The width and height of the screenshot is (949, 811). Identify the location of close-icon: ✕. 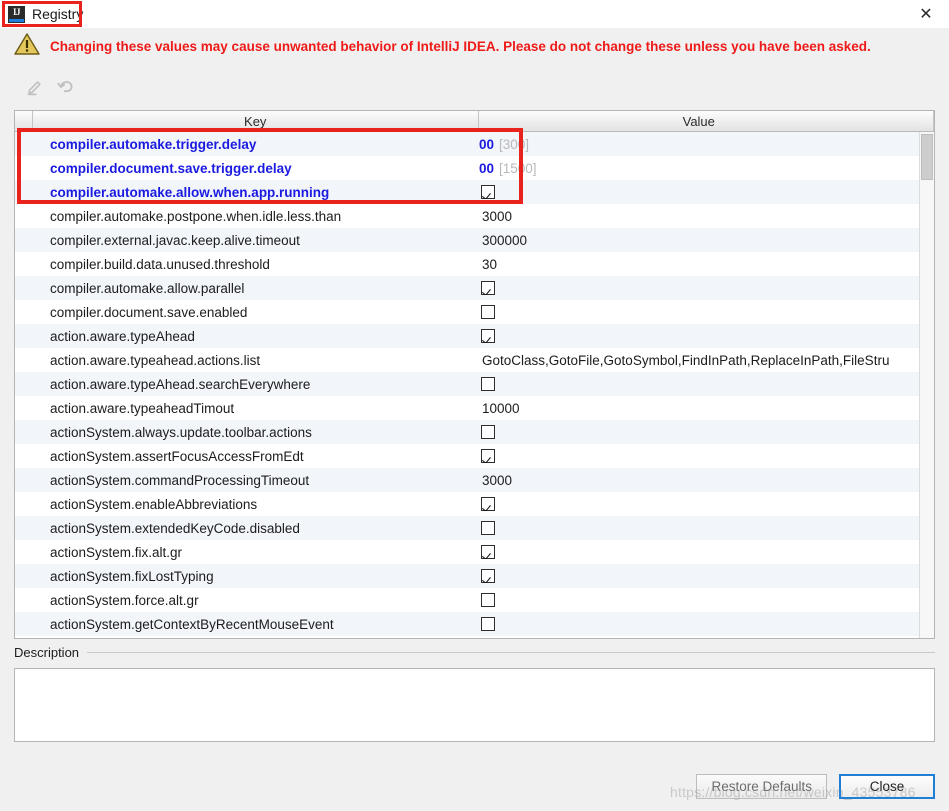
(926, 13).